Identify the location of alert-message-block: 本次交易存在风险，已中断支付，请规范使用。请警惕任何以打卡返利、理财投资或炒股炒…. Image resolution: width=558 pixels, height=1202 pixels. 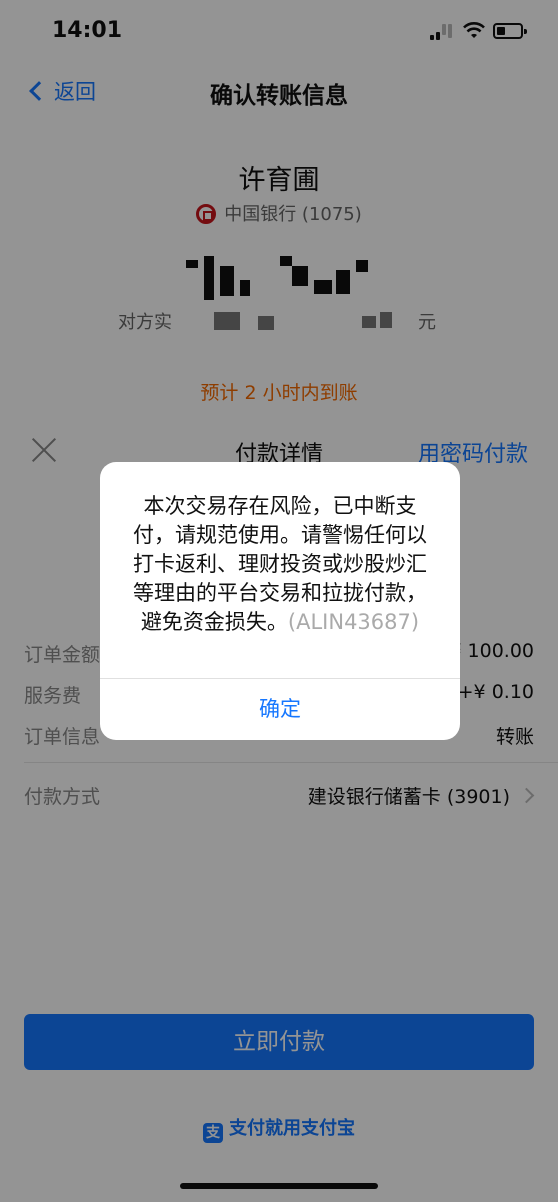
(280, 564).